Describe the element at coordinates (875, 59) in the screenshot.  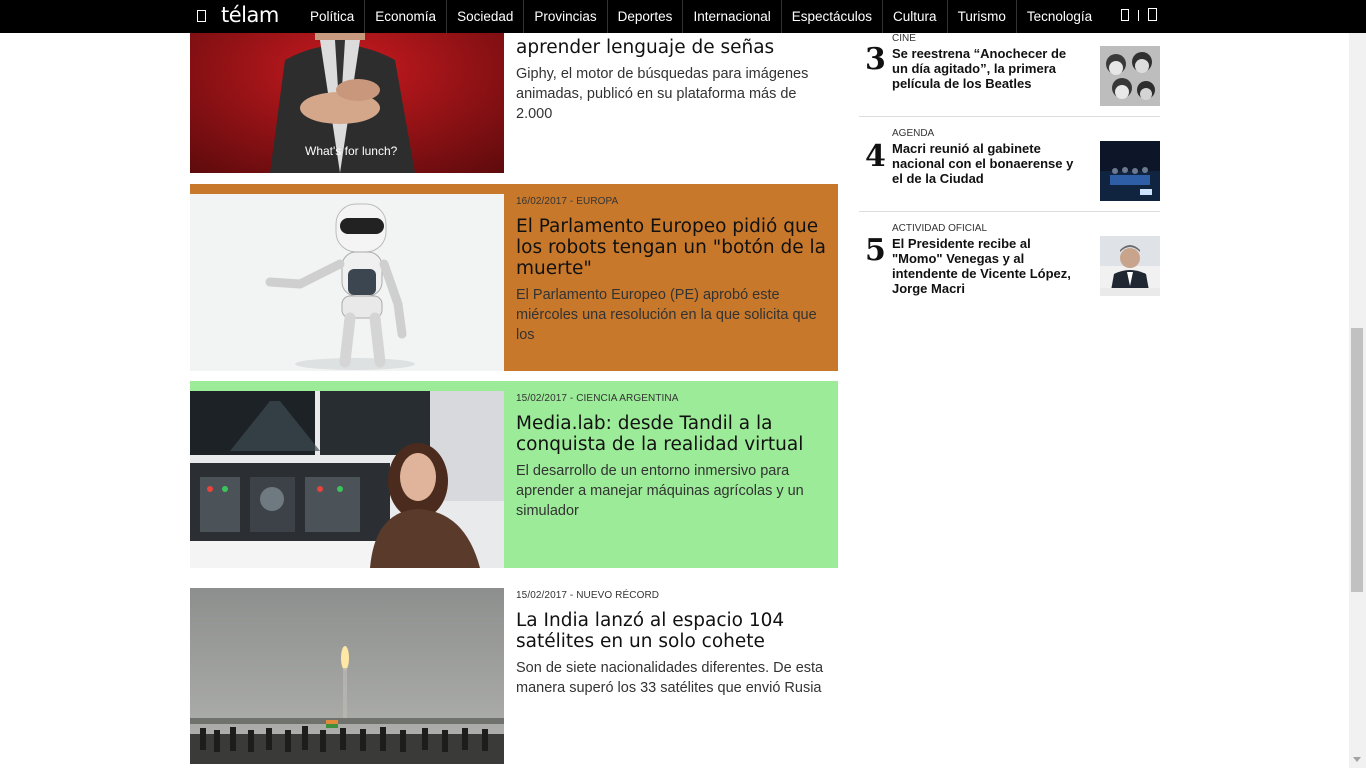
I see `rank-number: 3` at that location.